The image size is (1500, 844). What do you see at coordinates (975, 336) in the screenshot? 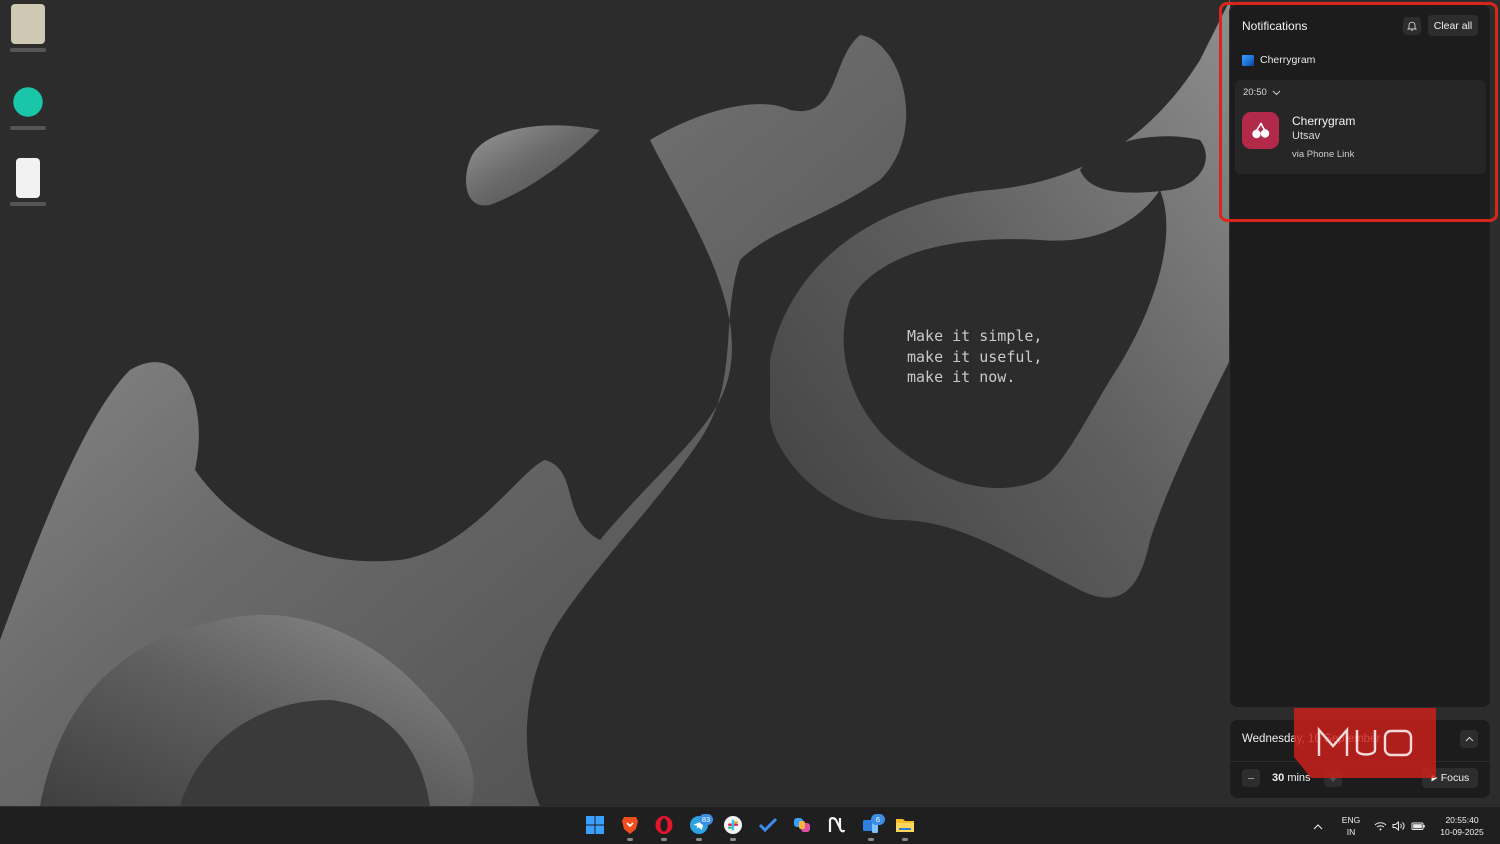
I see `quote-line-1: Make it simple,` at bounding box center [975, 336].